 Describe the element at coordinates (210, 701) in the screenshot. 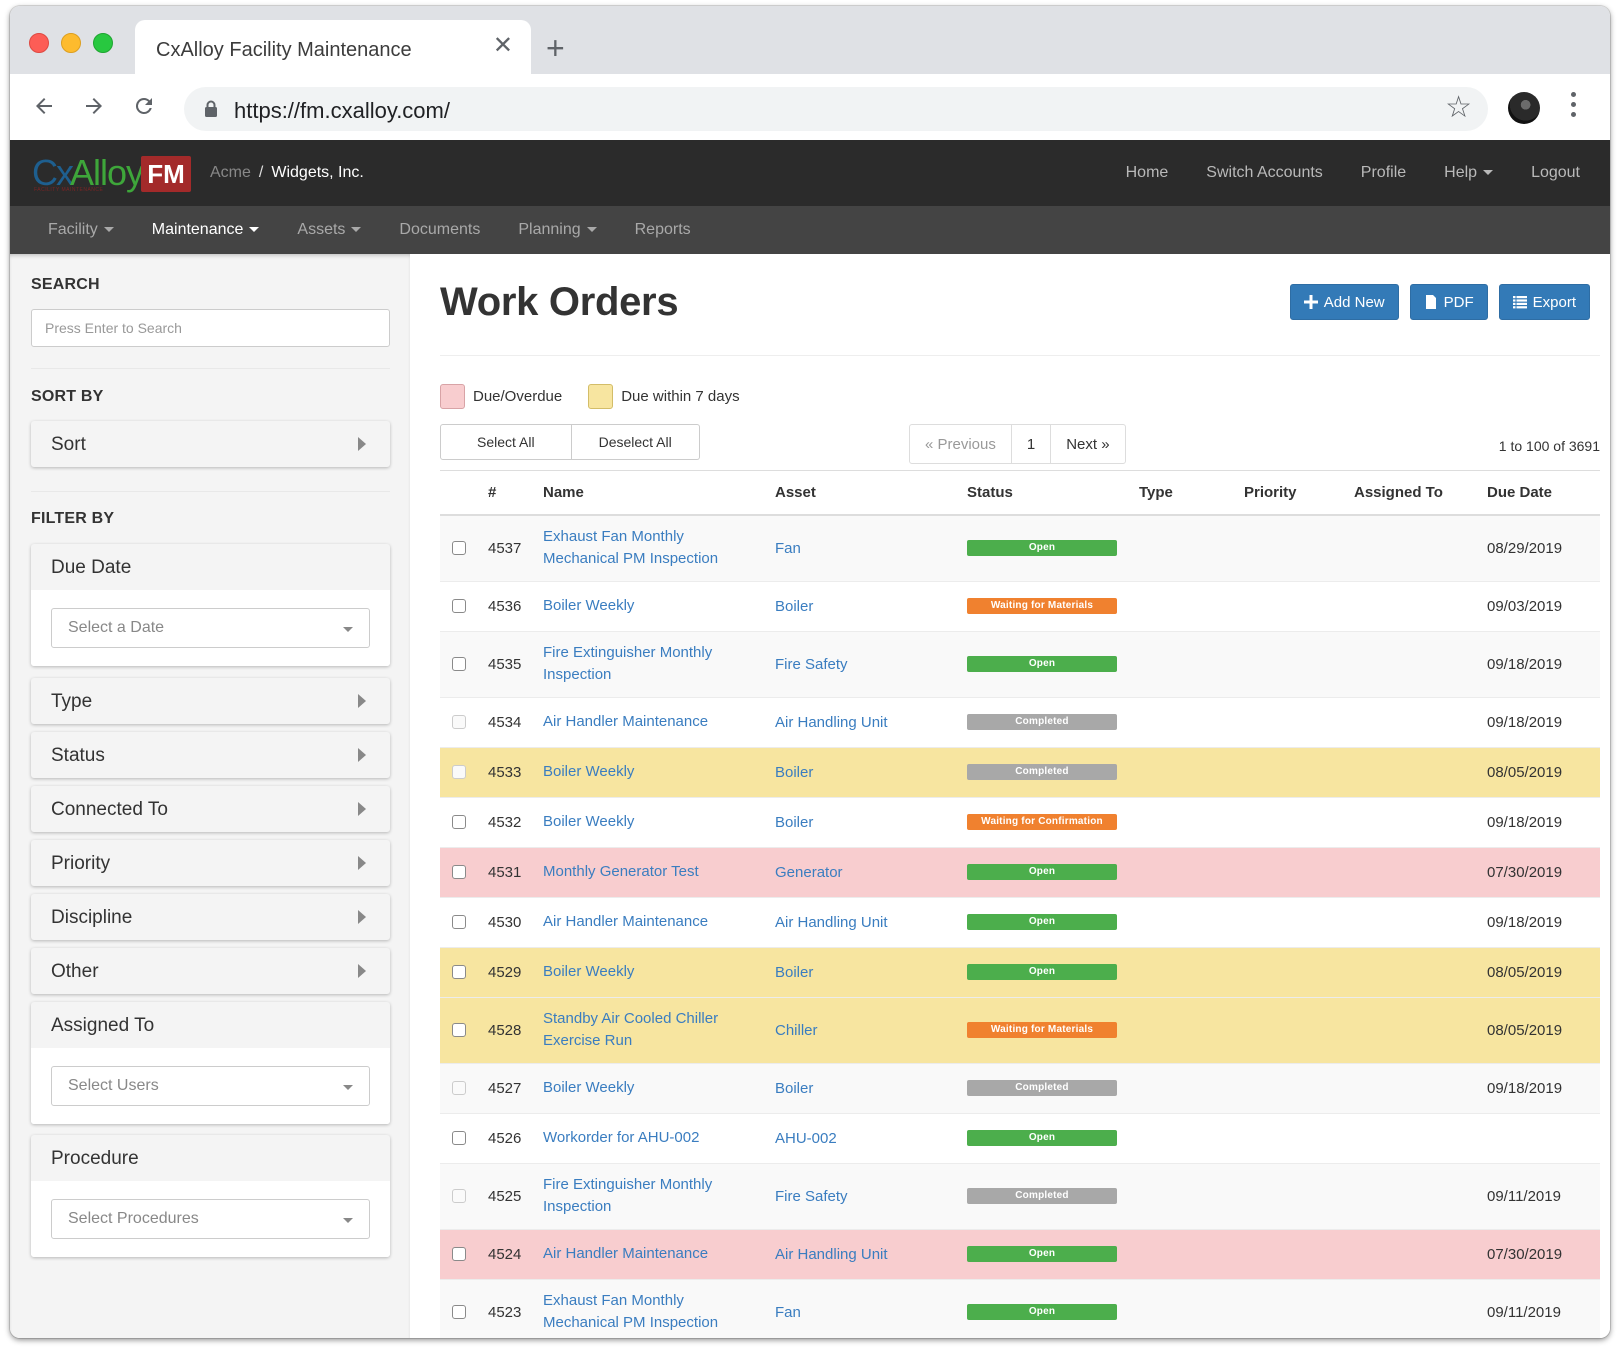

I see `filter-type: Type` at that location.